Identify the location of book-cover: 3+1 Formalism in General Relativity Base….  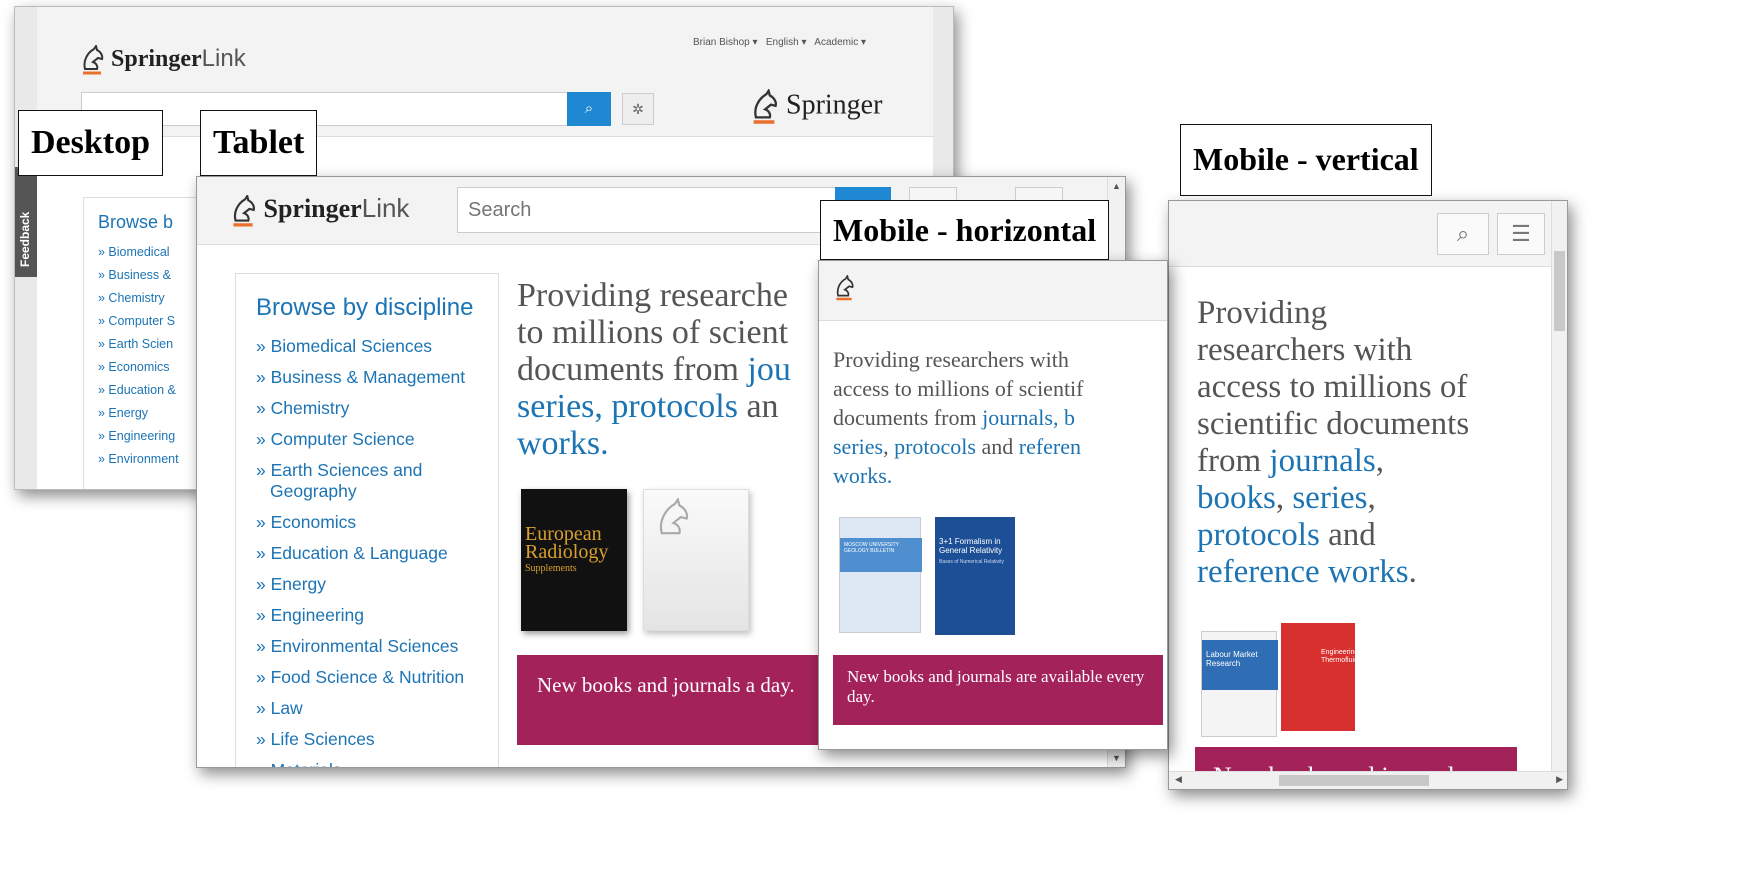
(975, 576).